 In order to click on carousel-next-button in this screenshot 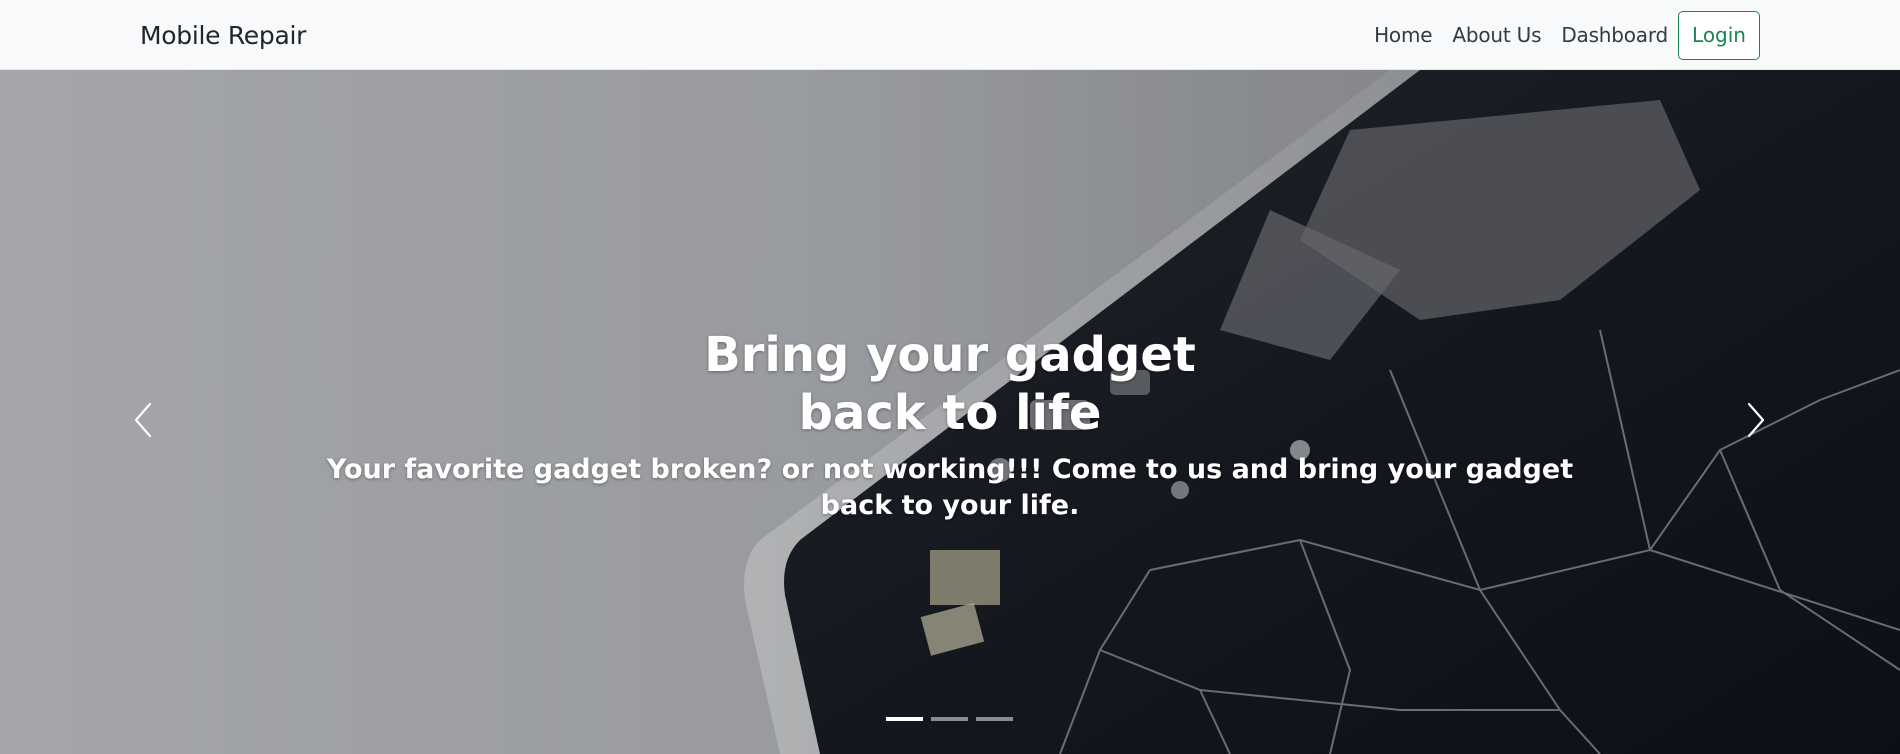, I will do `click(1757, 420)`.